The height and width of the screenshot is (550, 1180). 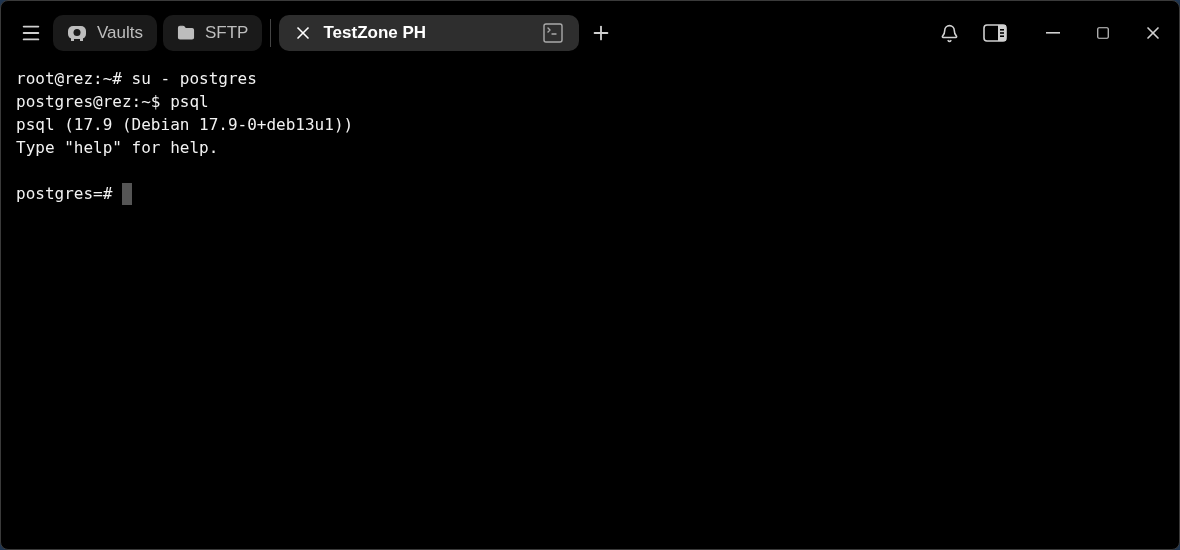 I want to click on vault-icon, so click(x=77, y=33).